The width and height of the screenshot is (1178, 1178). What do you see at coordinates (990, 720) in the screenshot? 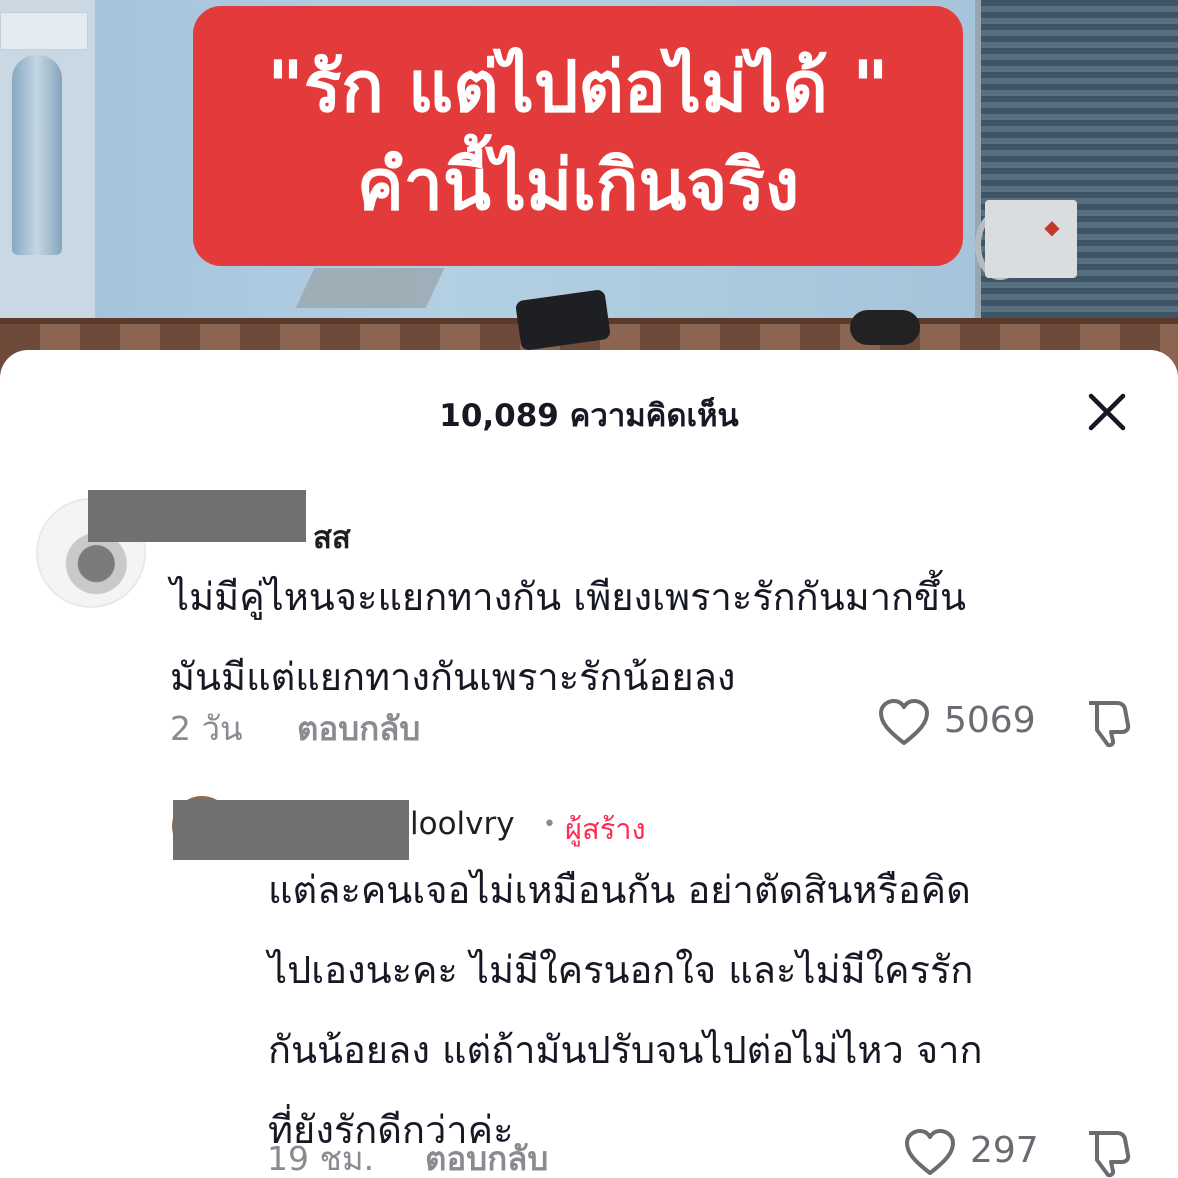
I see `like-count: 5069` at bounding box center [990, 720].